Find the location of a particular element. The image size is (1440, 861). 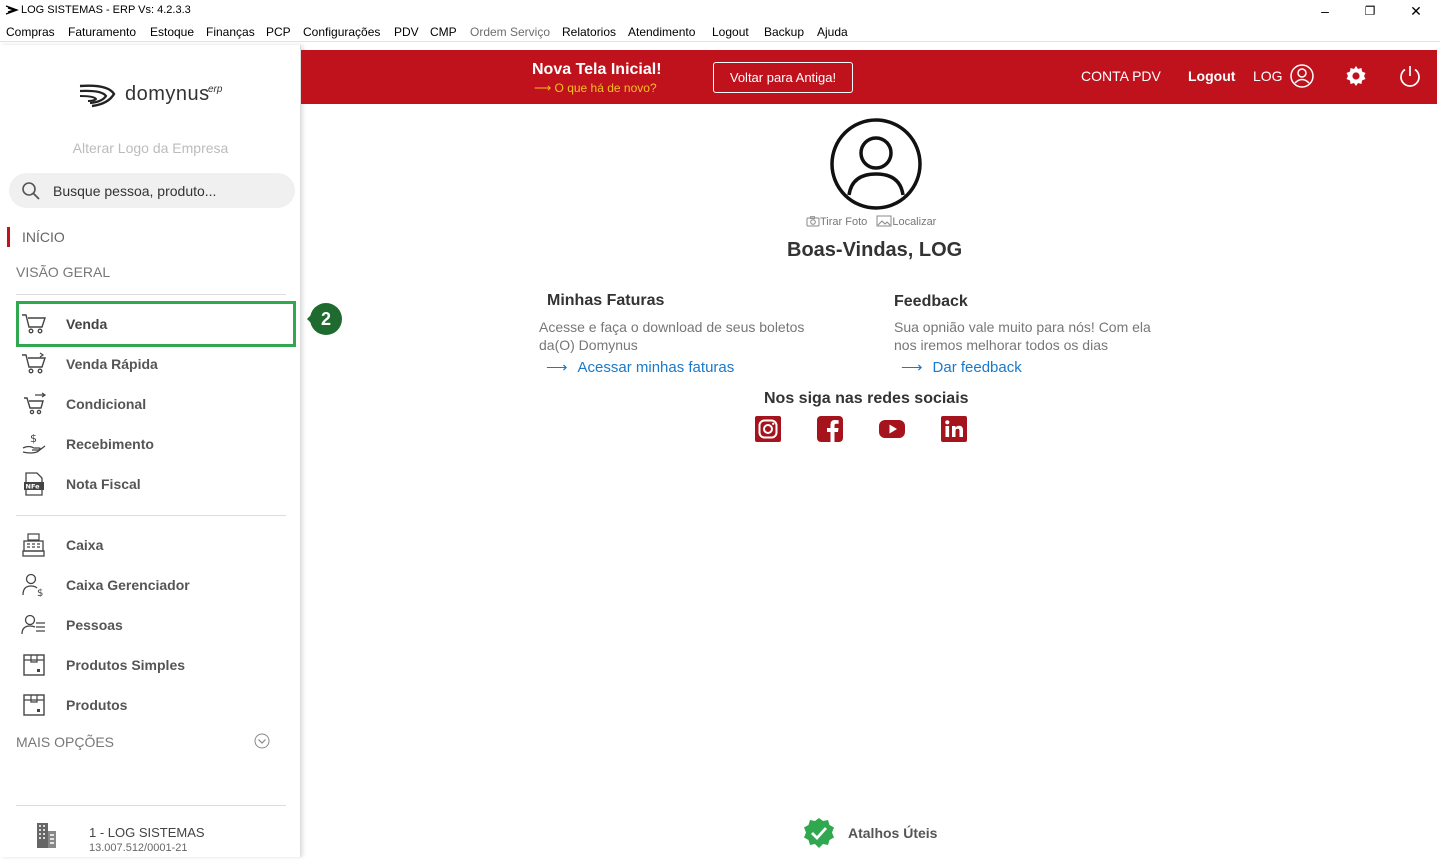

tirar-foto-link: Tirar Foto is located at coordinates (843, 222).